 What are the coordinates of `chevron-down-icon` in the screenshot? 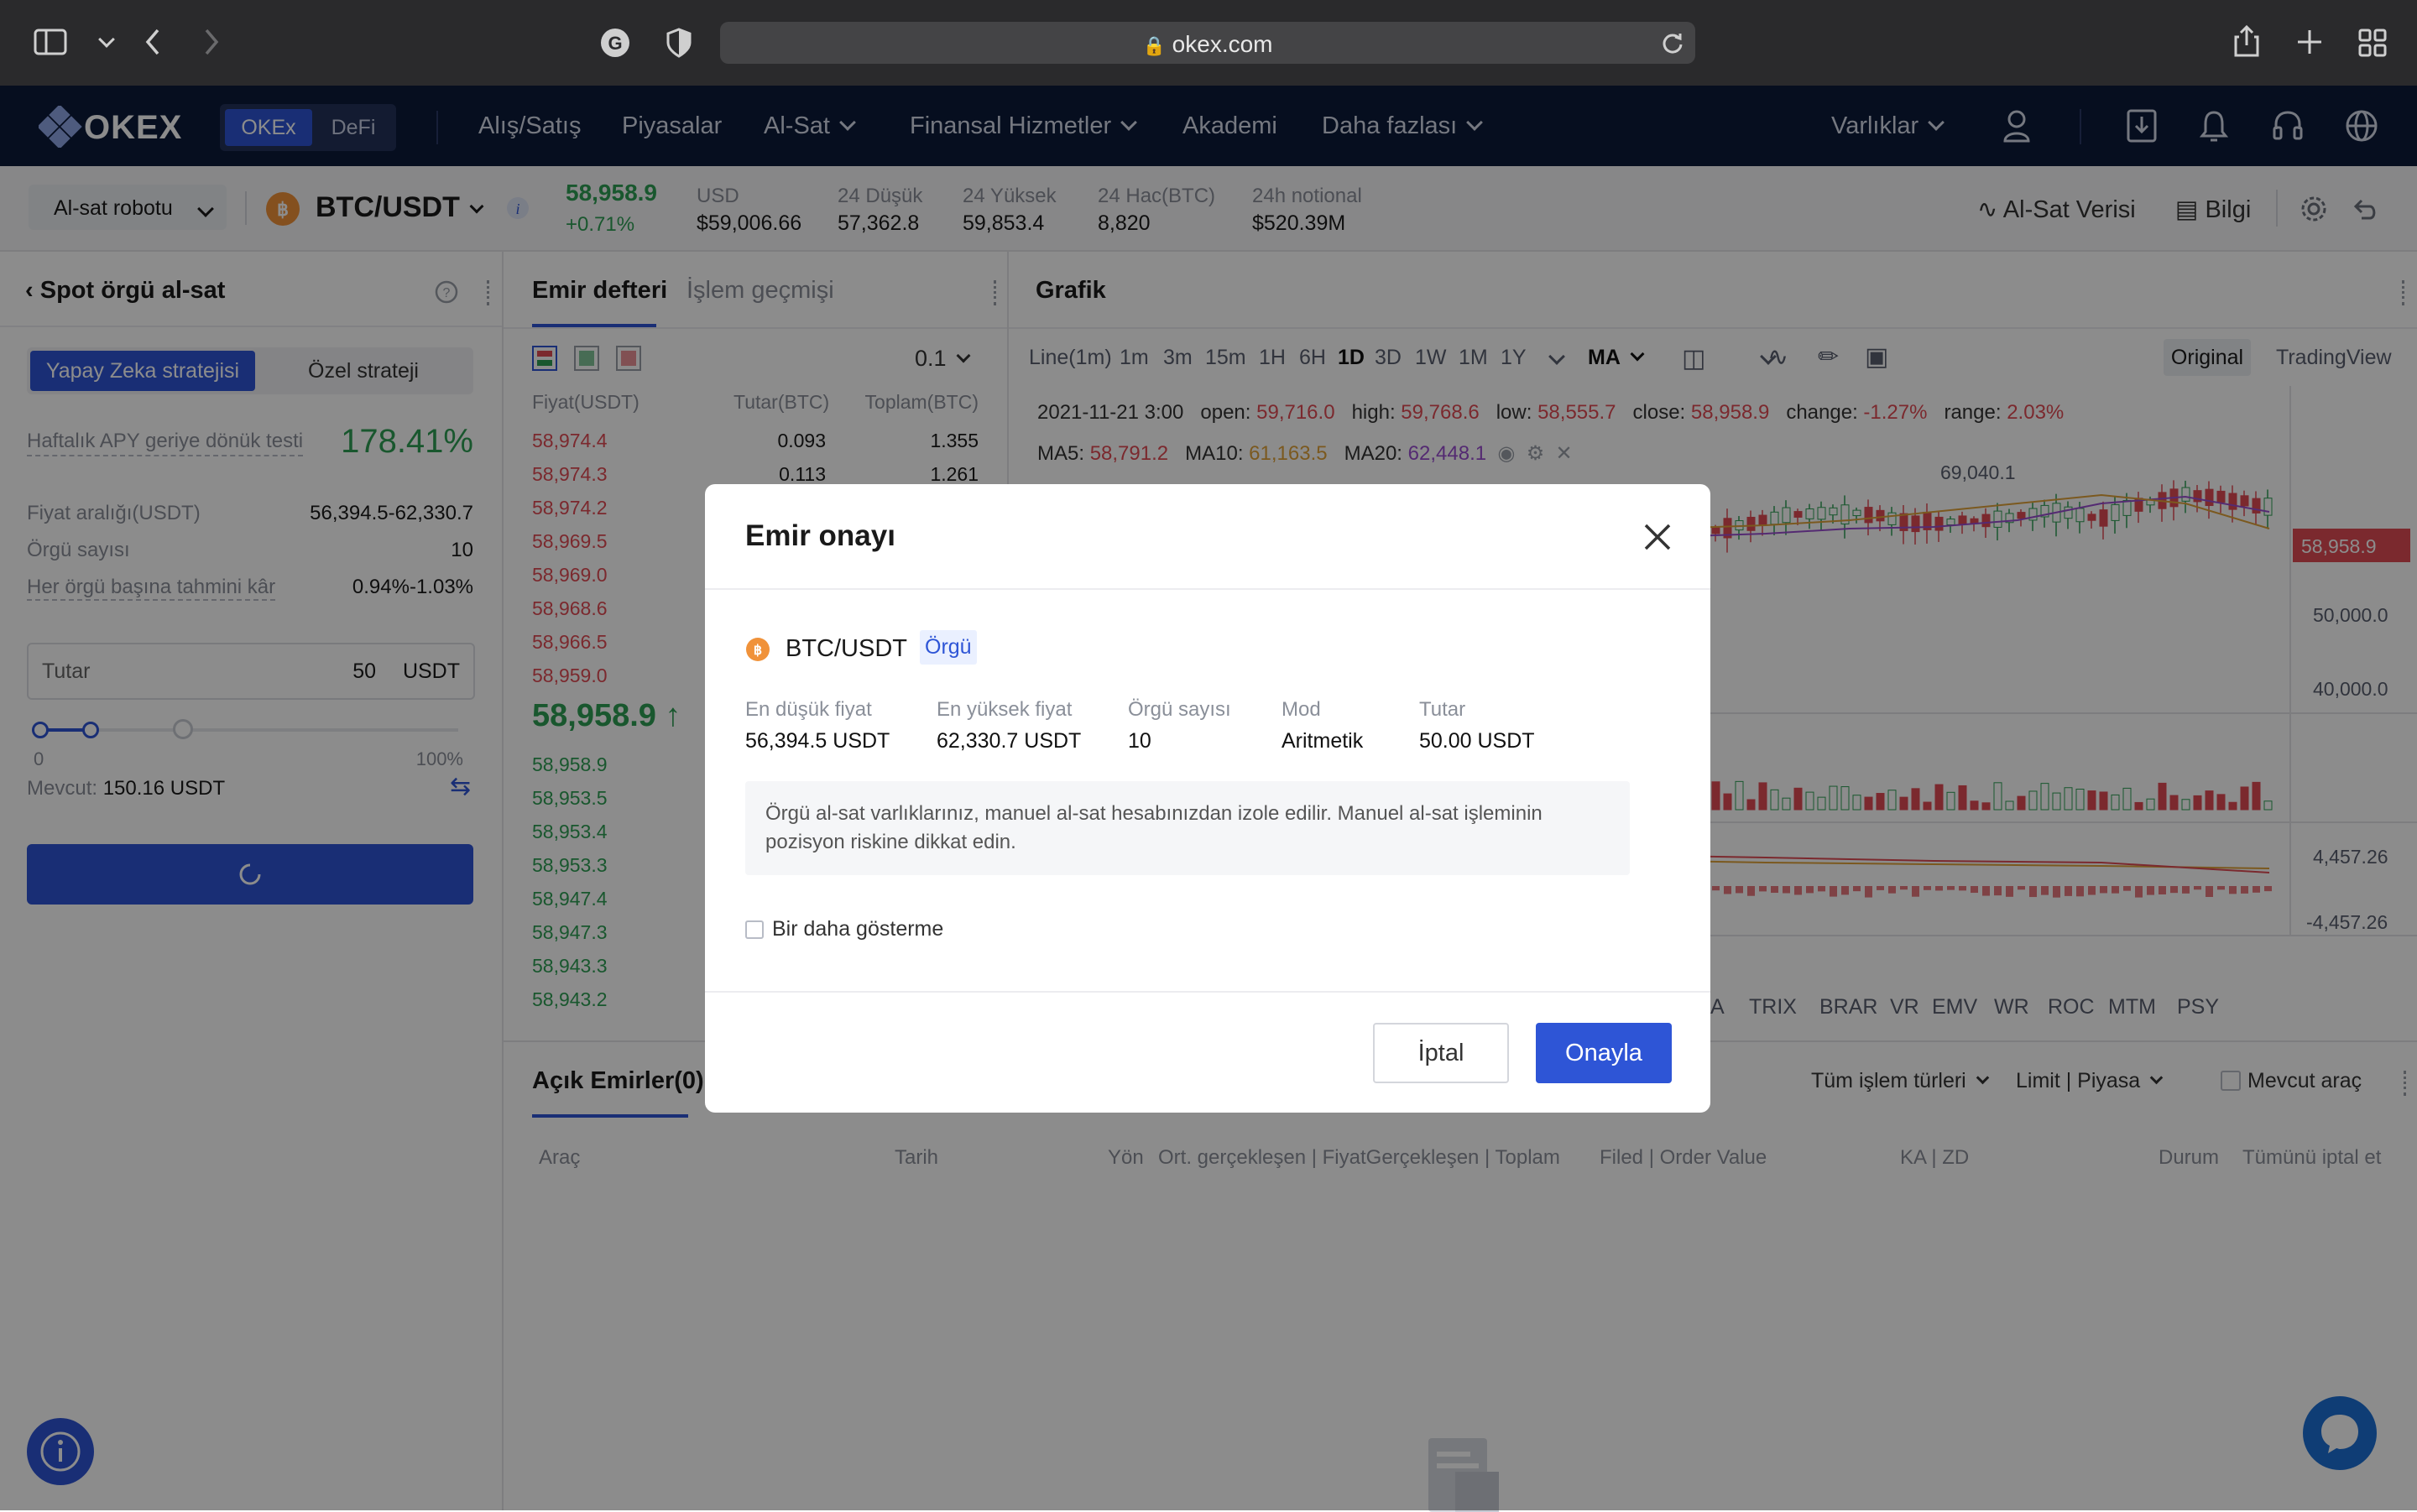 It's located at (106, 39).